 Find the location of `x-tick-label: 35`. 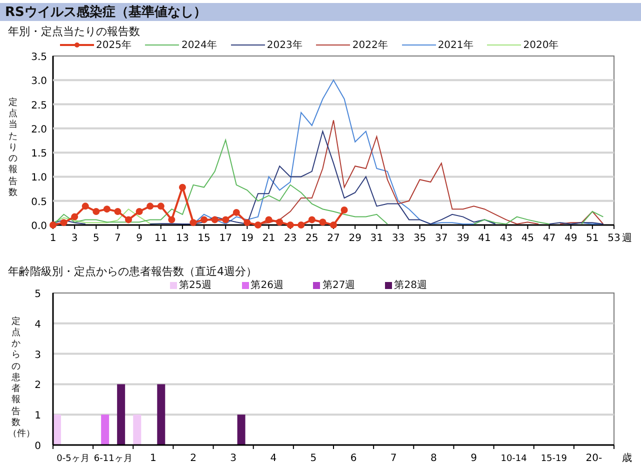

x-tick-label: 35 is located at coordinates (419, 238).